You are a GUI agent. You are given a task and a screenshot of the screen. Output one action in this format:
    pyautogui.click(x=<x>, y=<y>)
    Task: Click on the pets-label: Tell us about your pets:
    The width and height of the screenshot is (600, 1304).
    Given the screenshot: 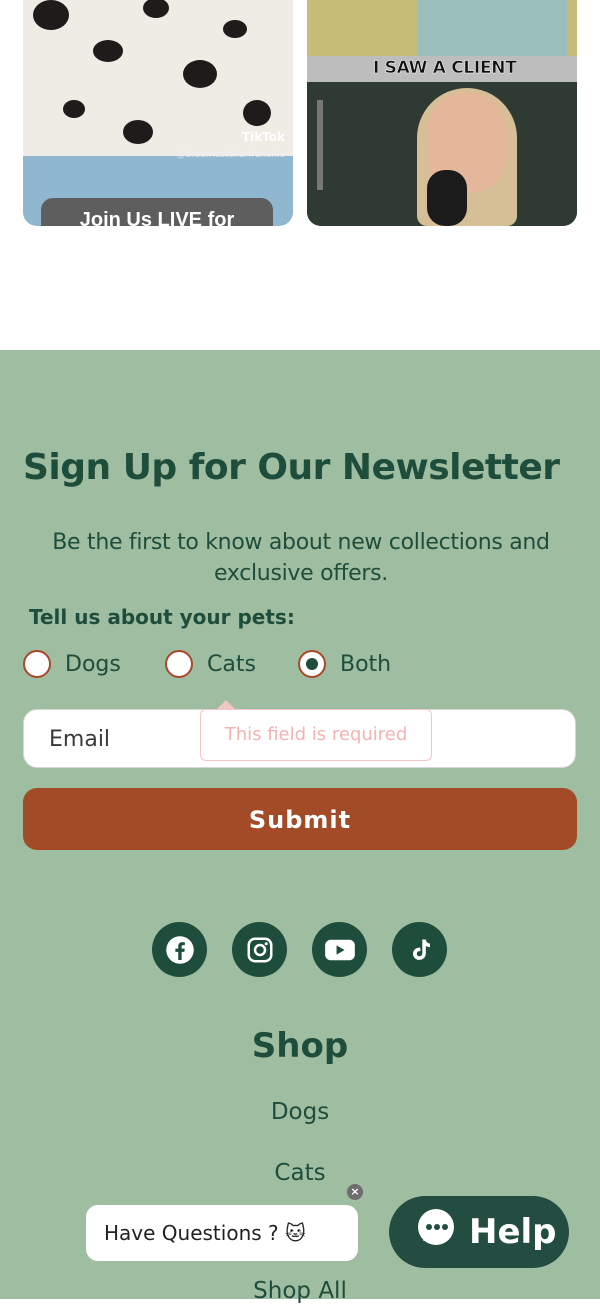 What is the action you would take?
    pyautogui.click(x=162, y=617)
    